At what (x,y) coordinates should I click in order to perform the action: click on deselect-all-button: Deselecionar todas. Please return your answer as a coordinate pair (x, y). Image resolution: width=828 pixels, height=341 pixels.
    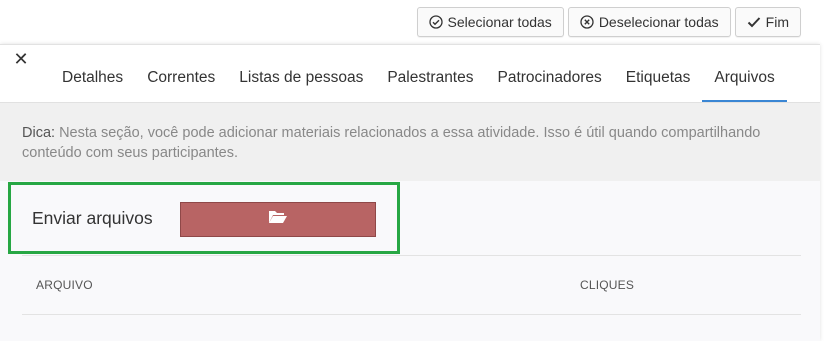
    Looking at the image, I should click on (649, 22).